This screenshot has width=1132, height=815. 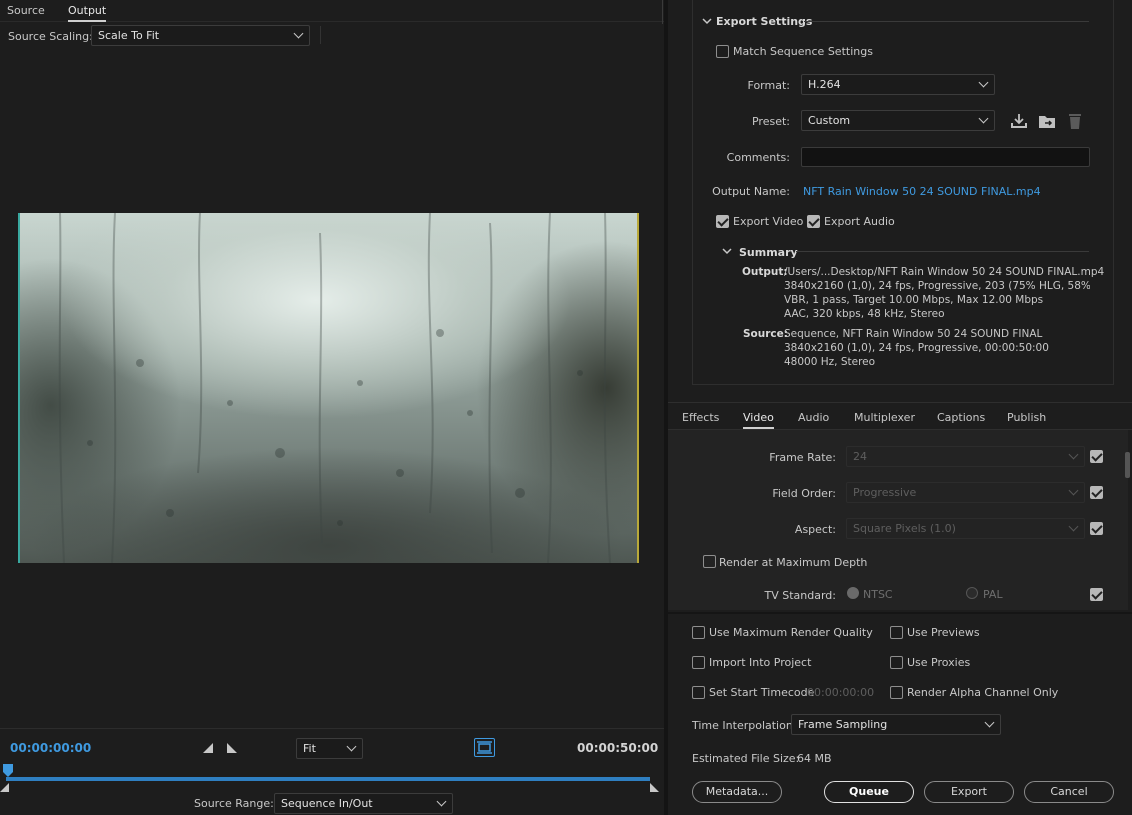 What do you see at coordinates (760, 662) in the screenshot?
I see `import-into-project-label: Import Into Project` at bounding box center [760, 662].